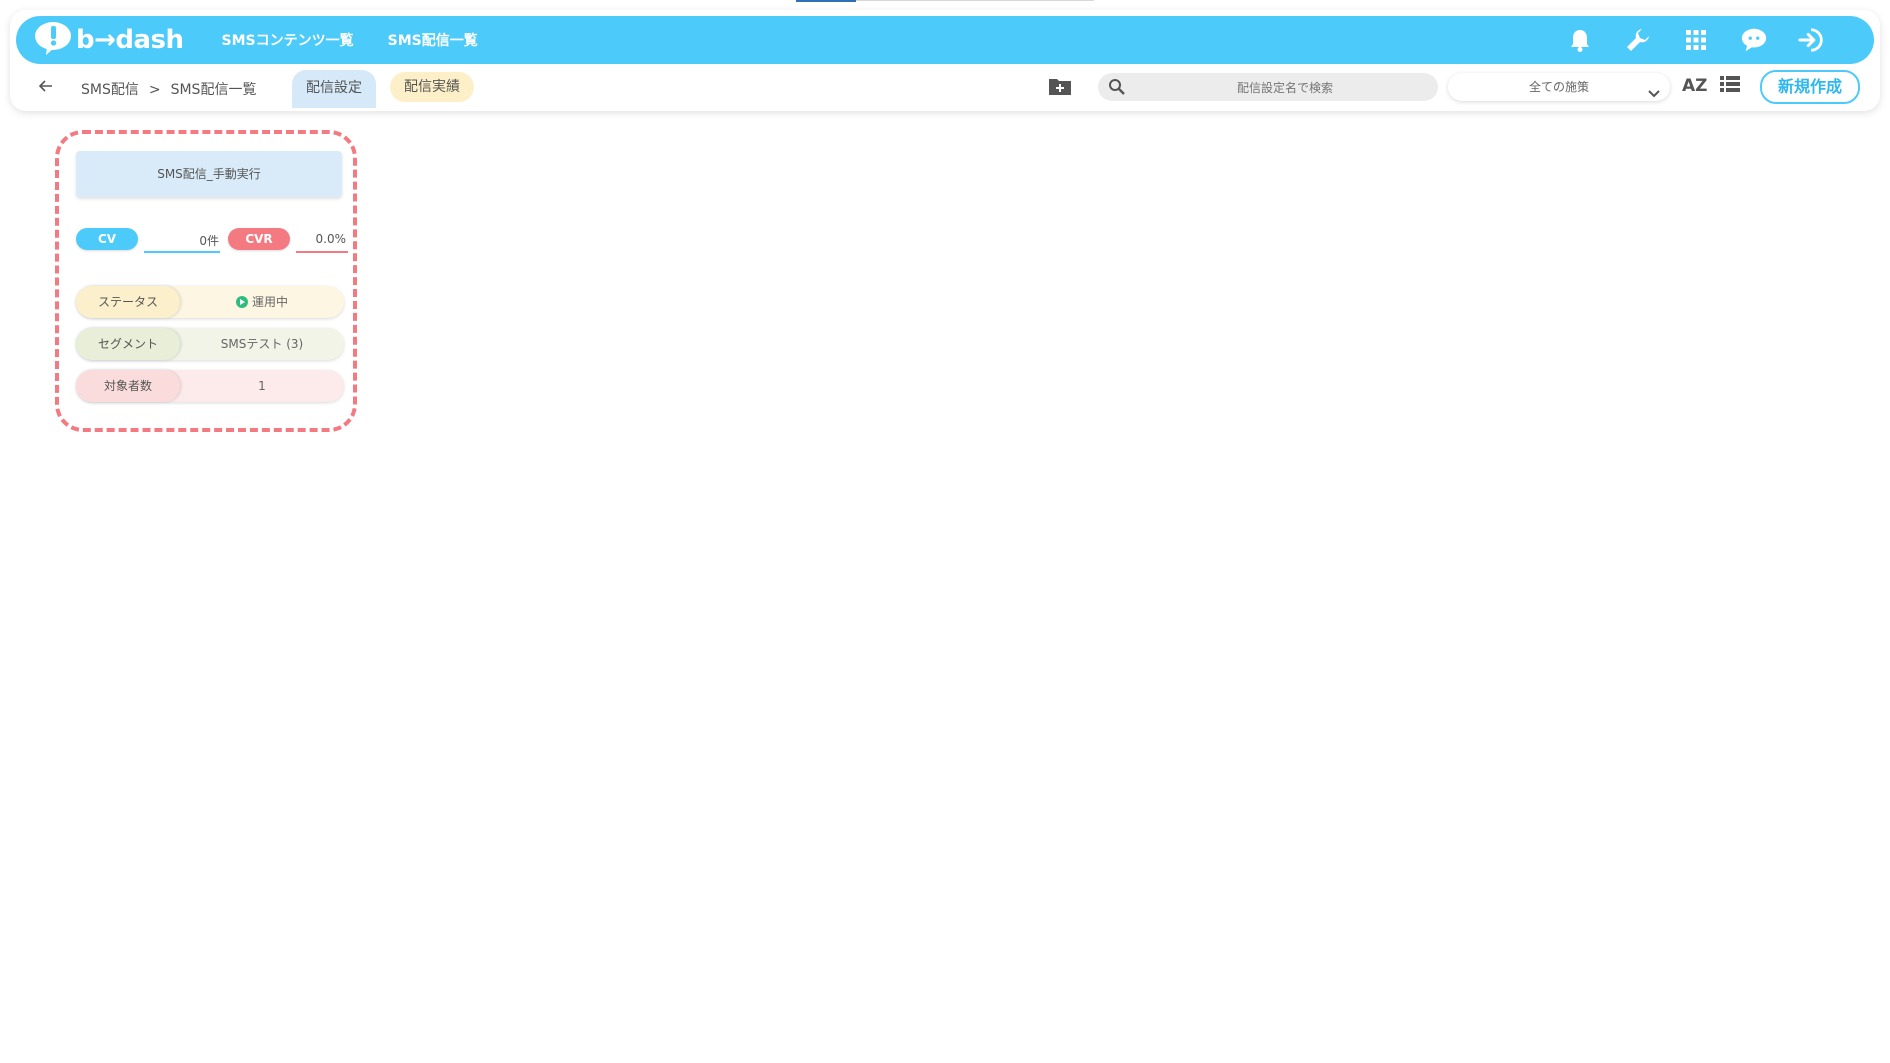 This screenshot has width=1890, height=1063. I want to click on status-text: 運用中, so click(269, 302).